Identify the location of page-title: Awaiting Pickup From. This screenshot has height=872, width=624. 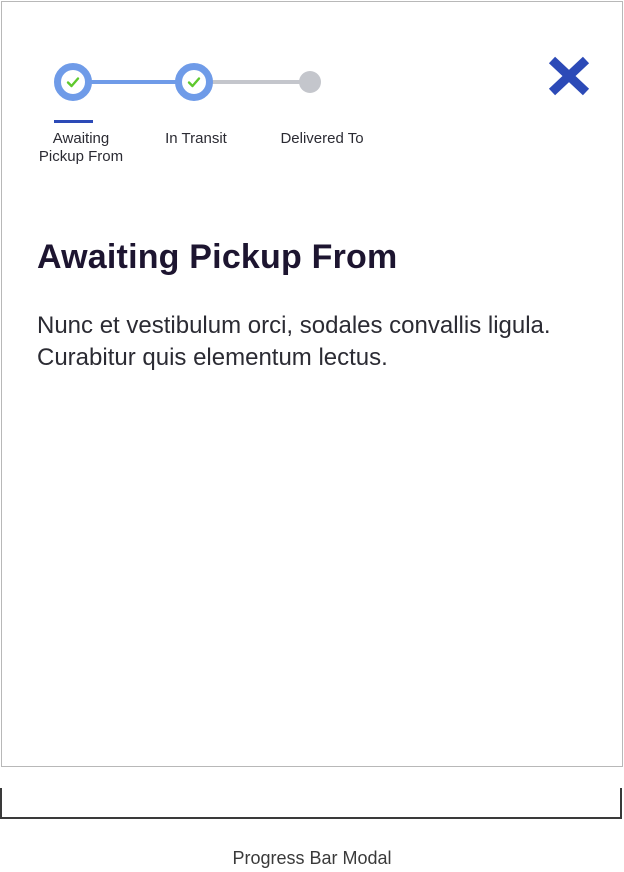
(217, 257).